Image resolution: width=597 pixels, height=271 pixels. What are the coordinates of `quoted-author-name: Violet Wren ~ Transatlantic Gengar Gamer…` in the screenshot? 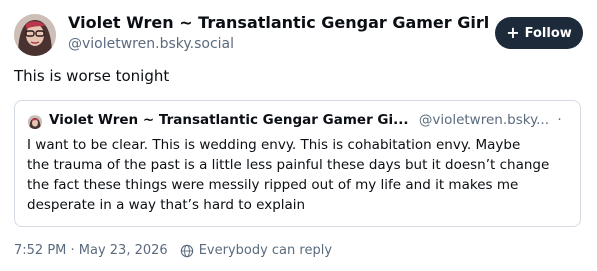 It's located at (229, 120).